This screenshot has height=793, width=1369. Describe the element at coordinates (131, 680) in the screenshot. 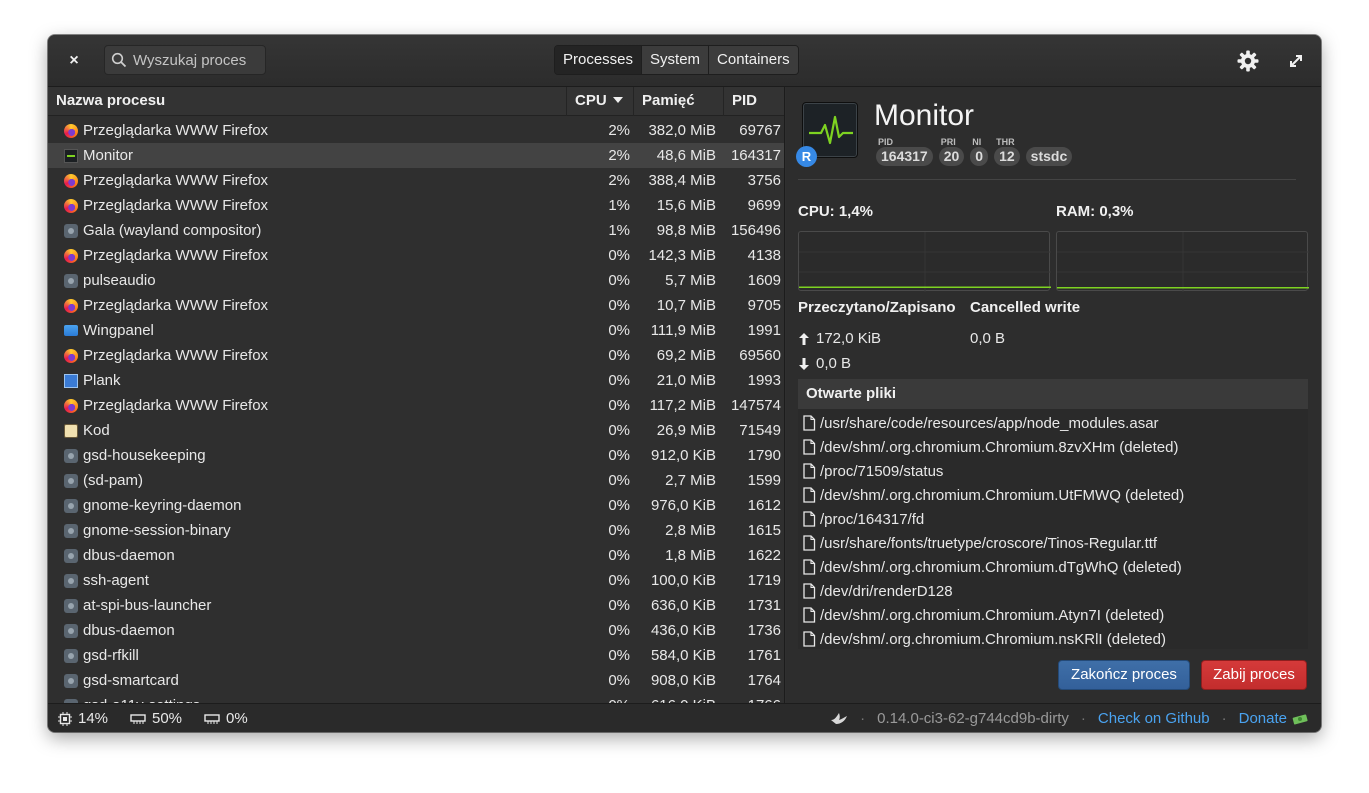

I see `process-name: gsd-smartcard` at that location.